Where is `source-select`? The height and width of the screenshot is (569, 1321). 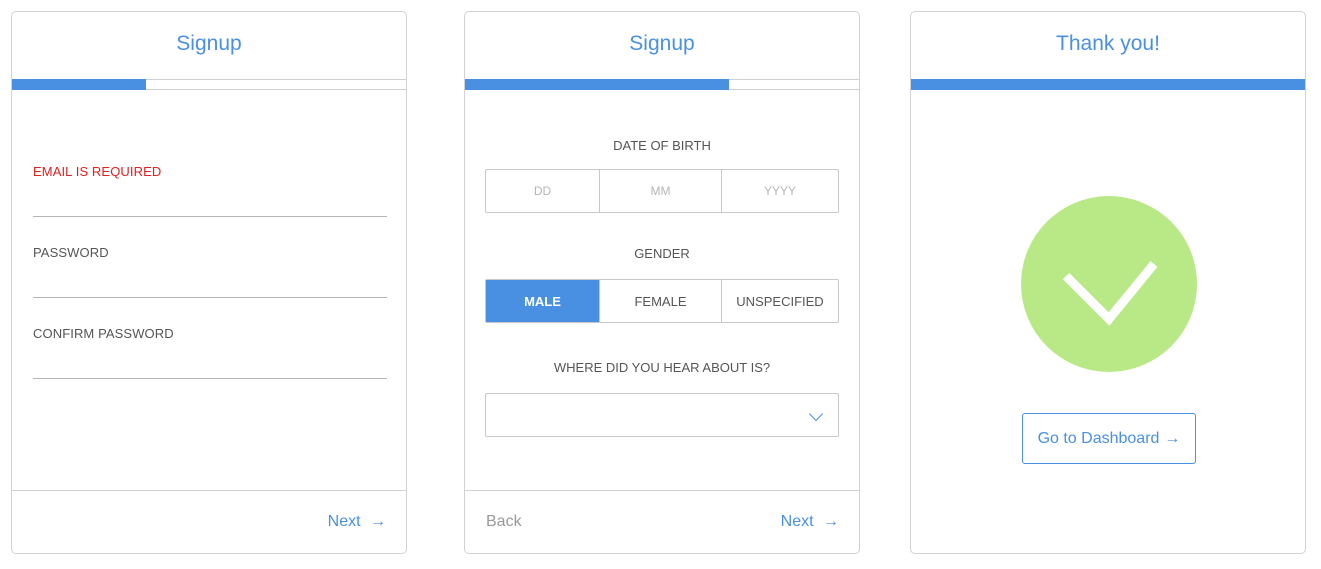 source-select is located at coordinates (662, 415).